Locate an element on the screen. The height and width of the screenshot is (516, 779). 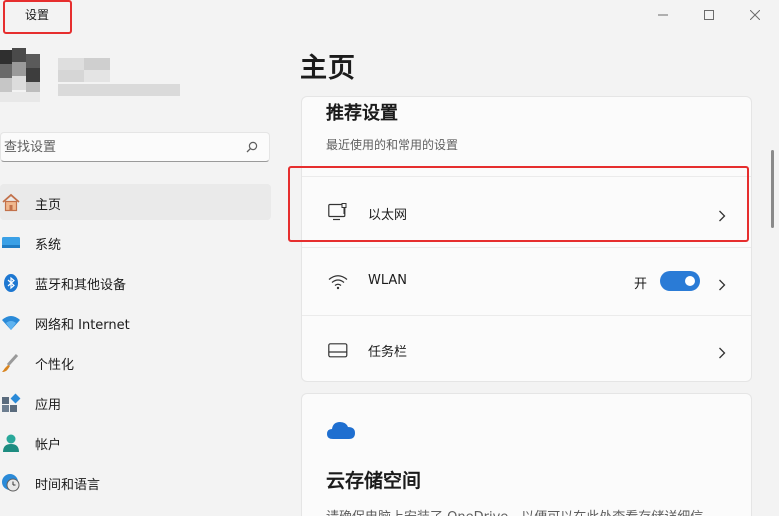
apps-icon is located at coordinates (11, 403).